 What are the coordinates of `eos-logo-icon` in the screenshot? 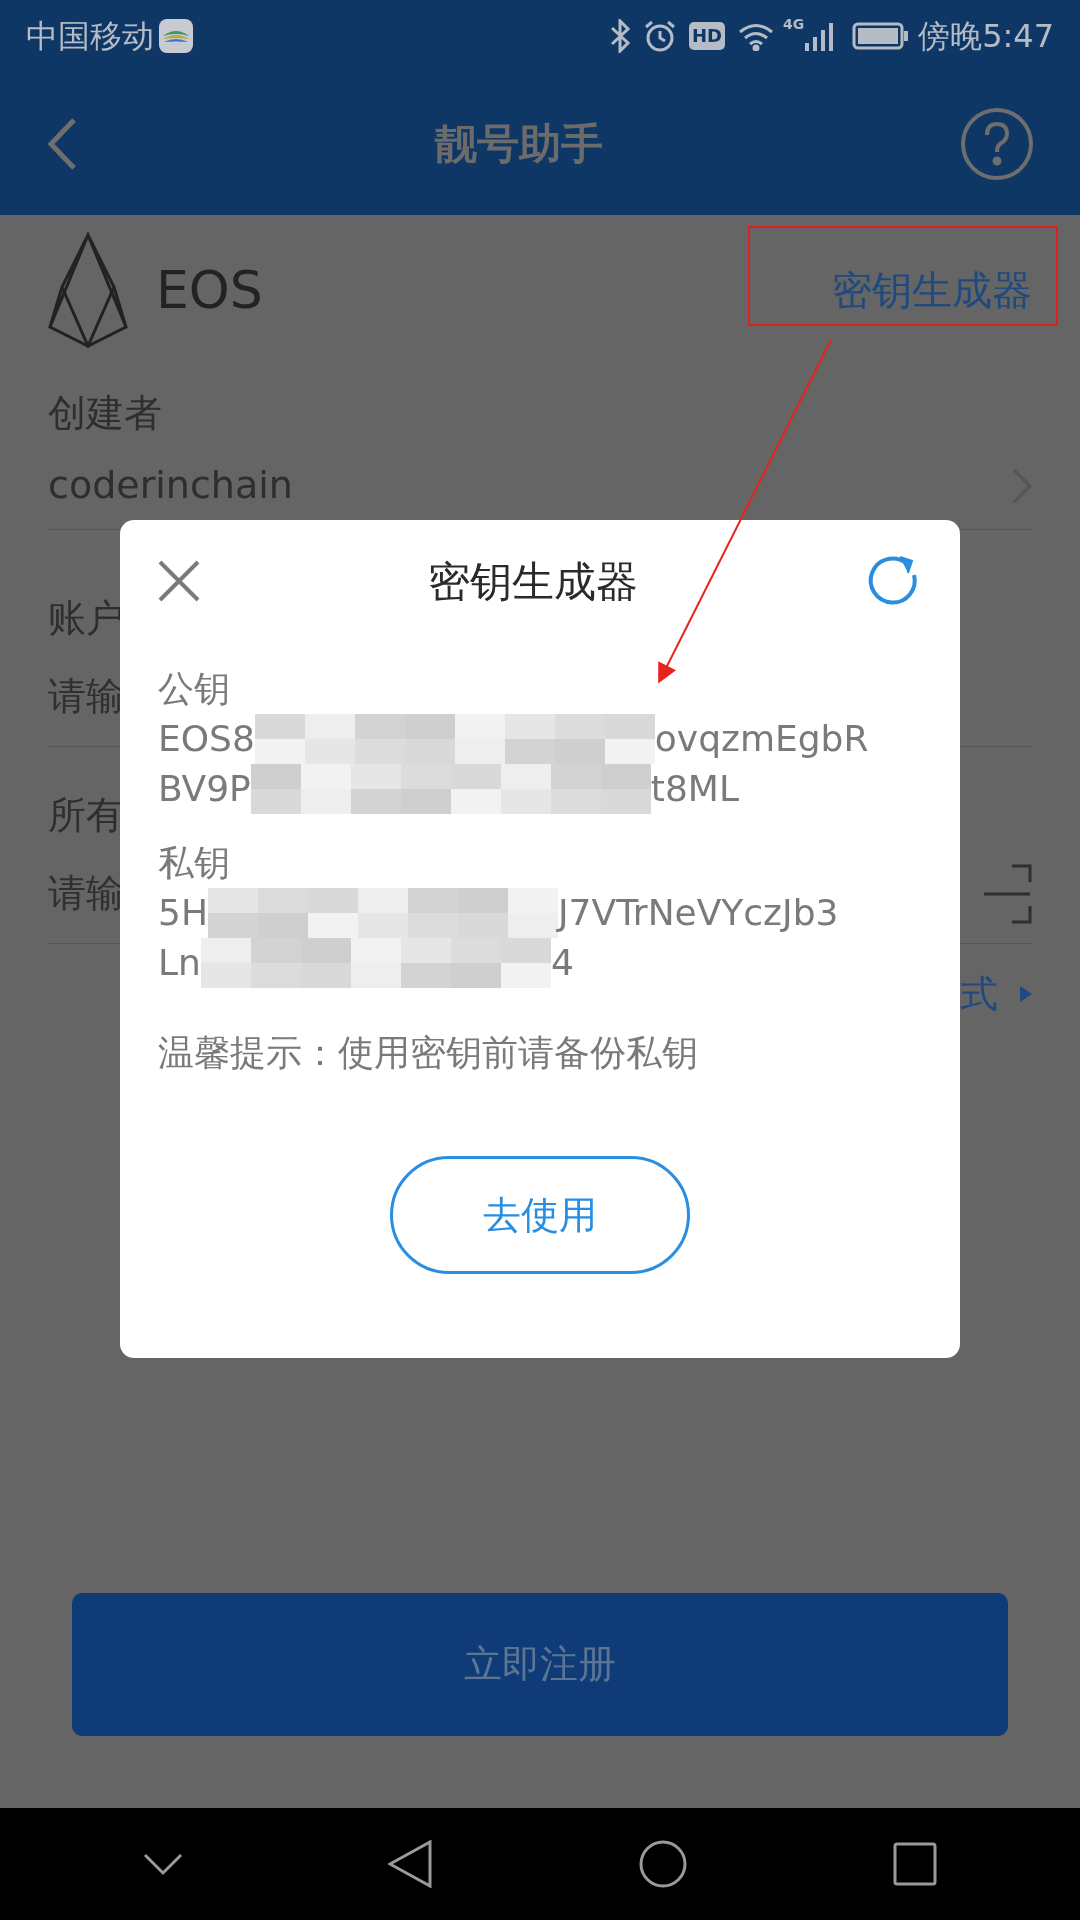 It's located at (88, 290).